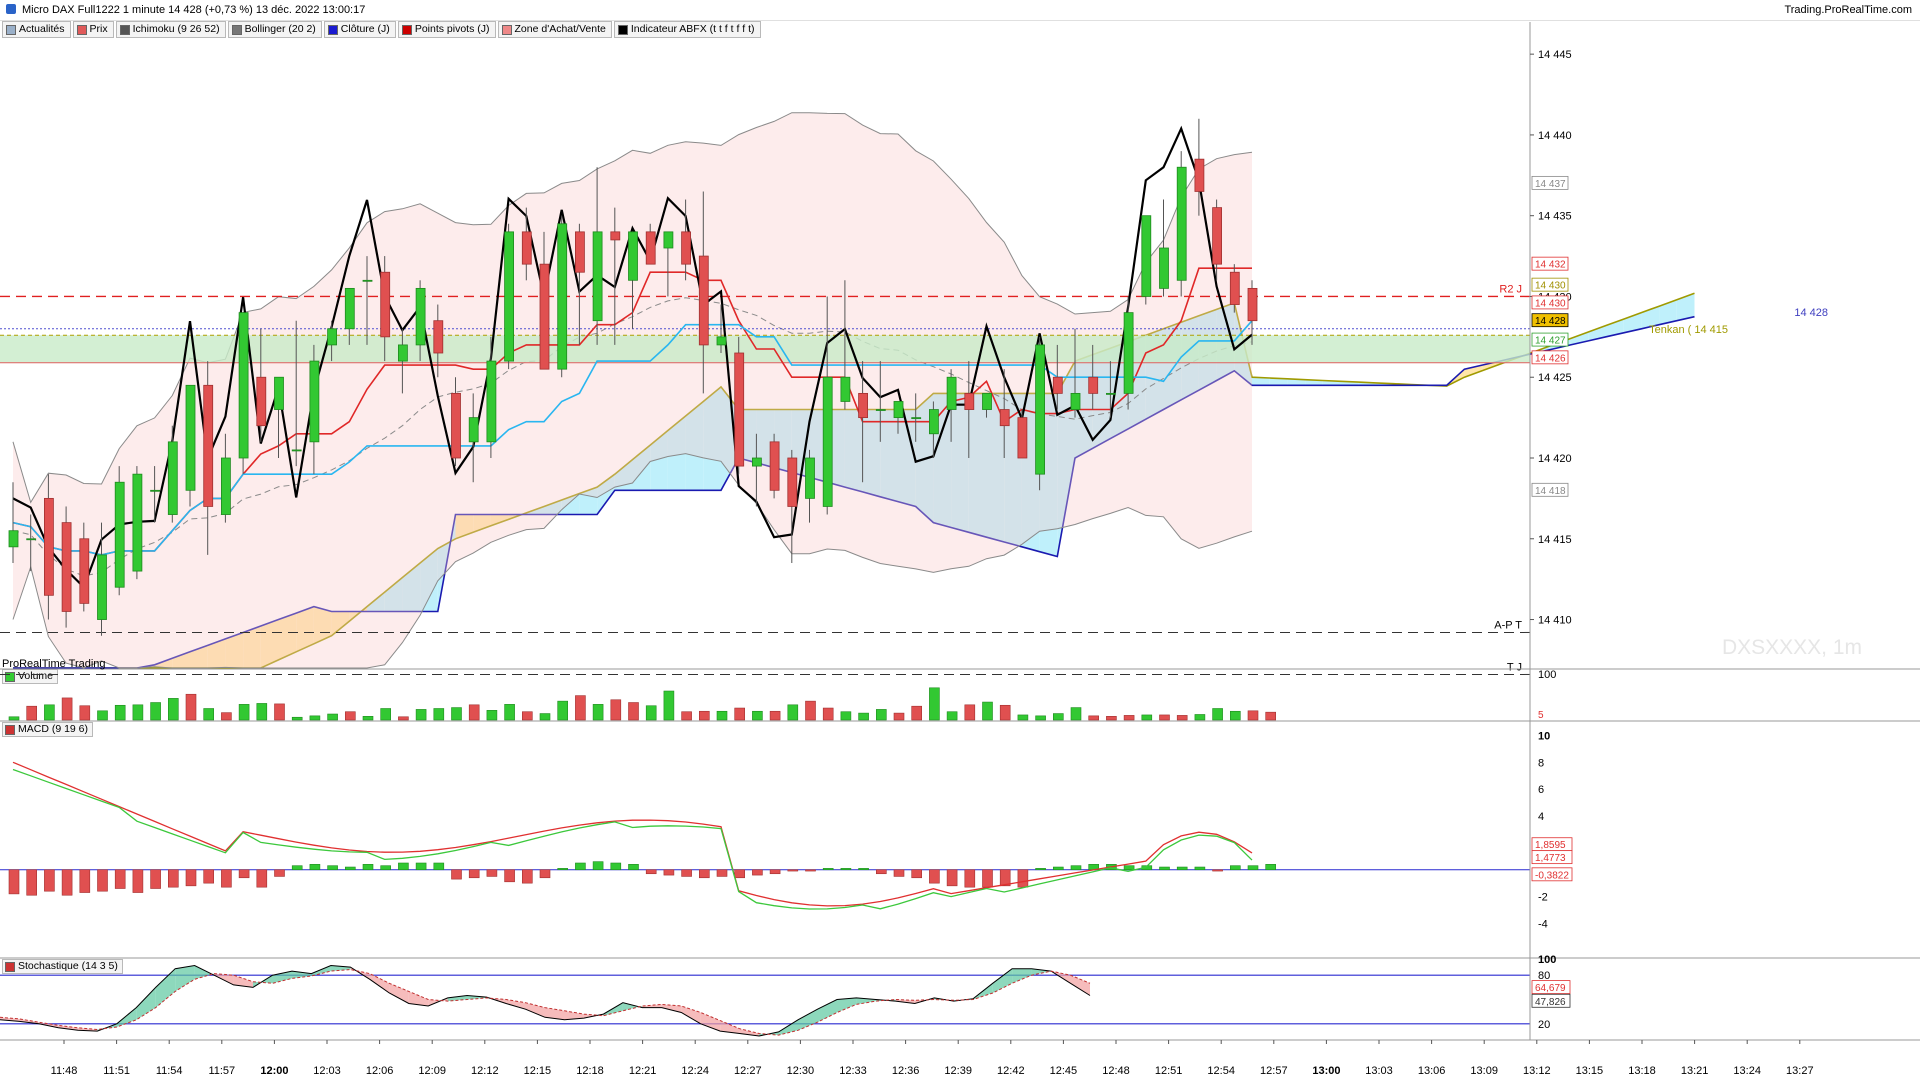 The image size is (1920, 1080). I want to click on time-tick-label: 13:15, so click(1590, 1071).